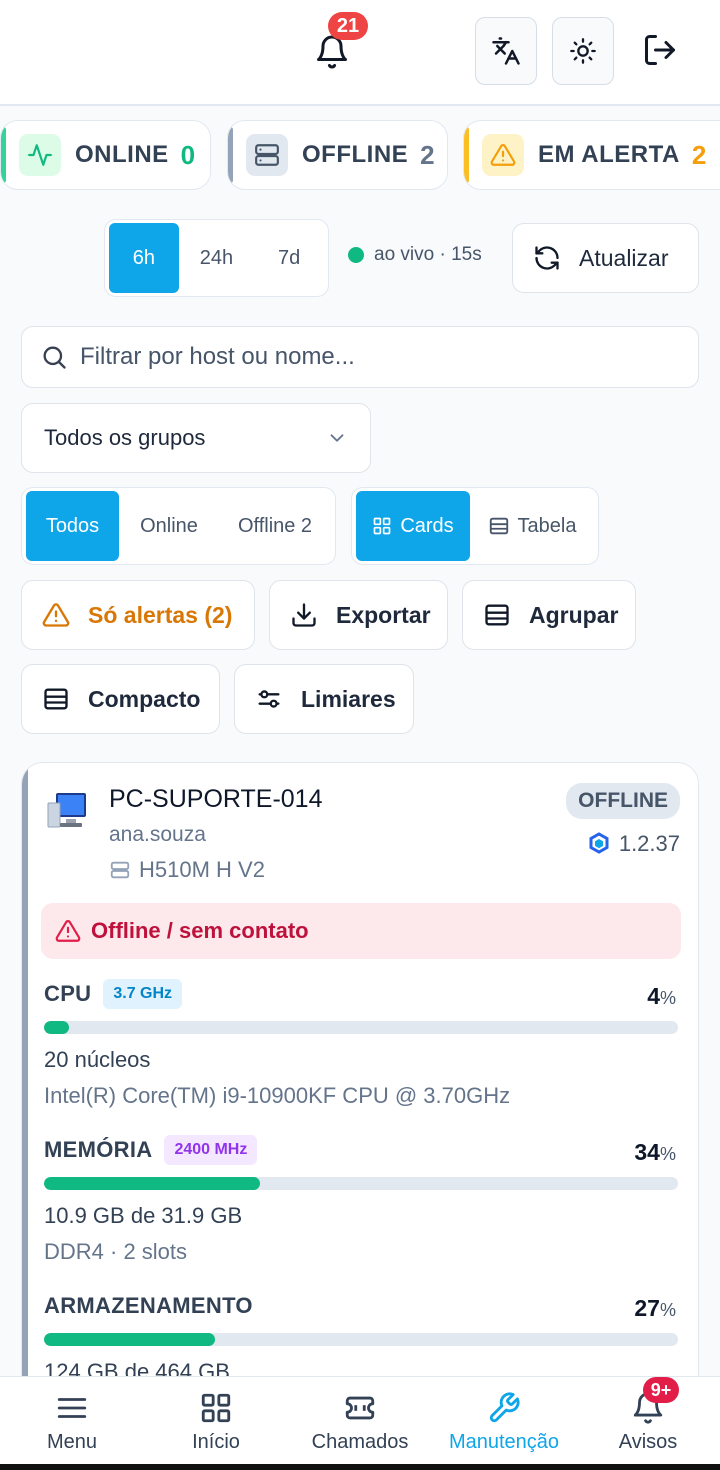 The width and height of the screenshot is (720, 1470). Describe the element at coordinates (360, 1408) in the screenshot. I see `ticket-icon` at that location.